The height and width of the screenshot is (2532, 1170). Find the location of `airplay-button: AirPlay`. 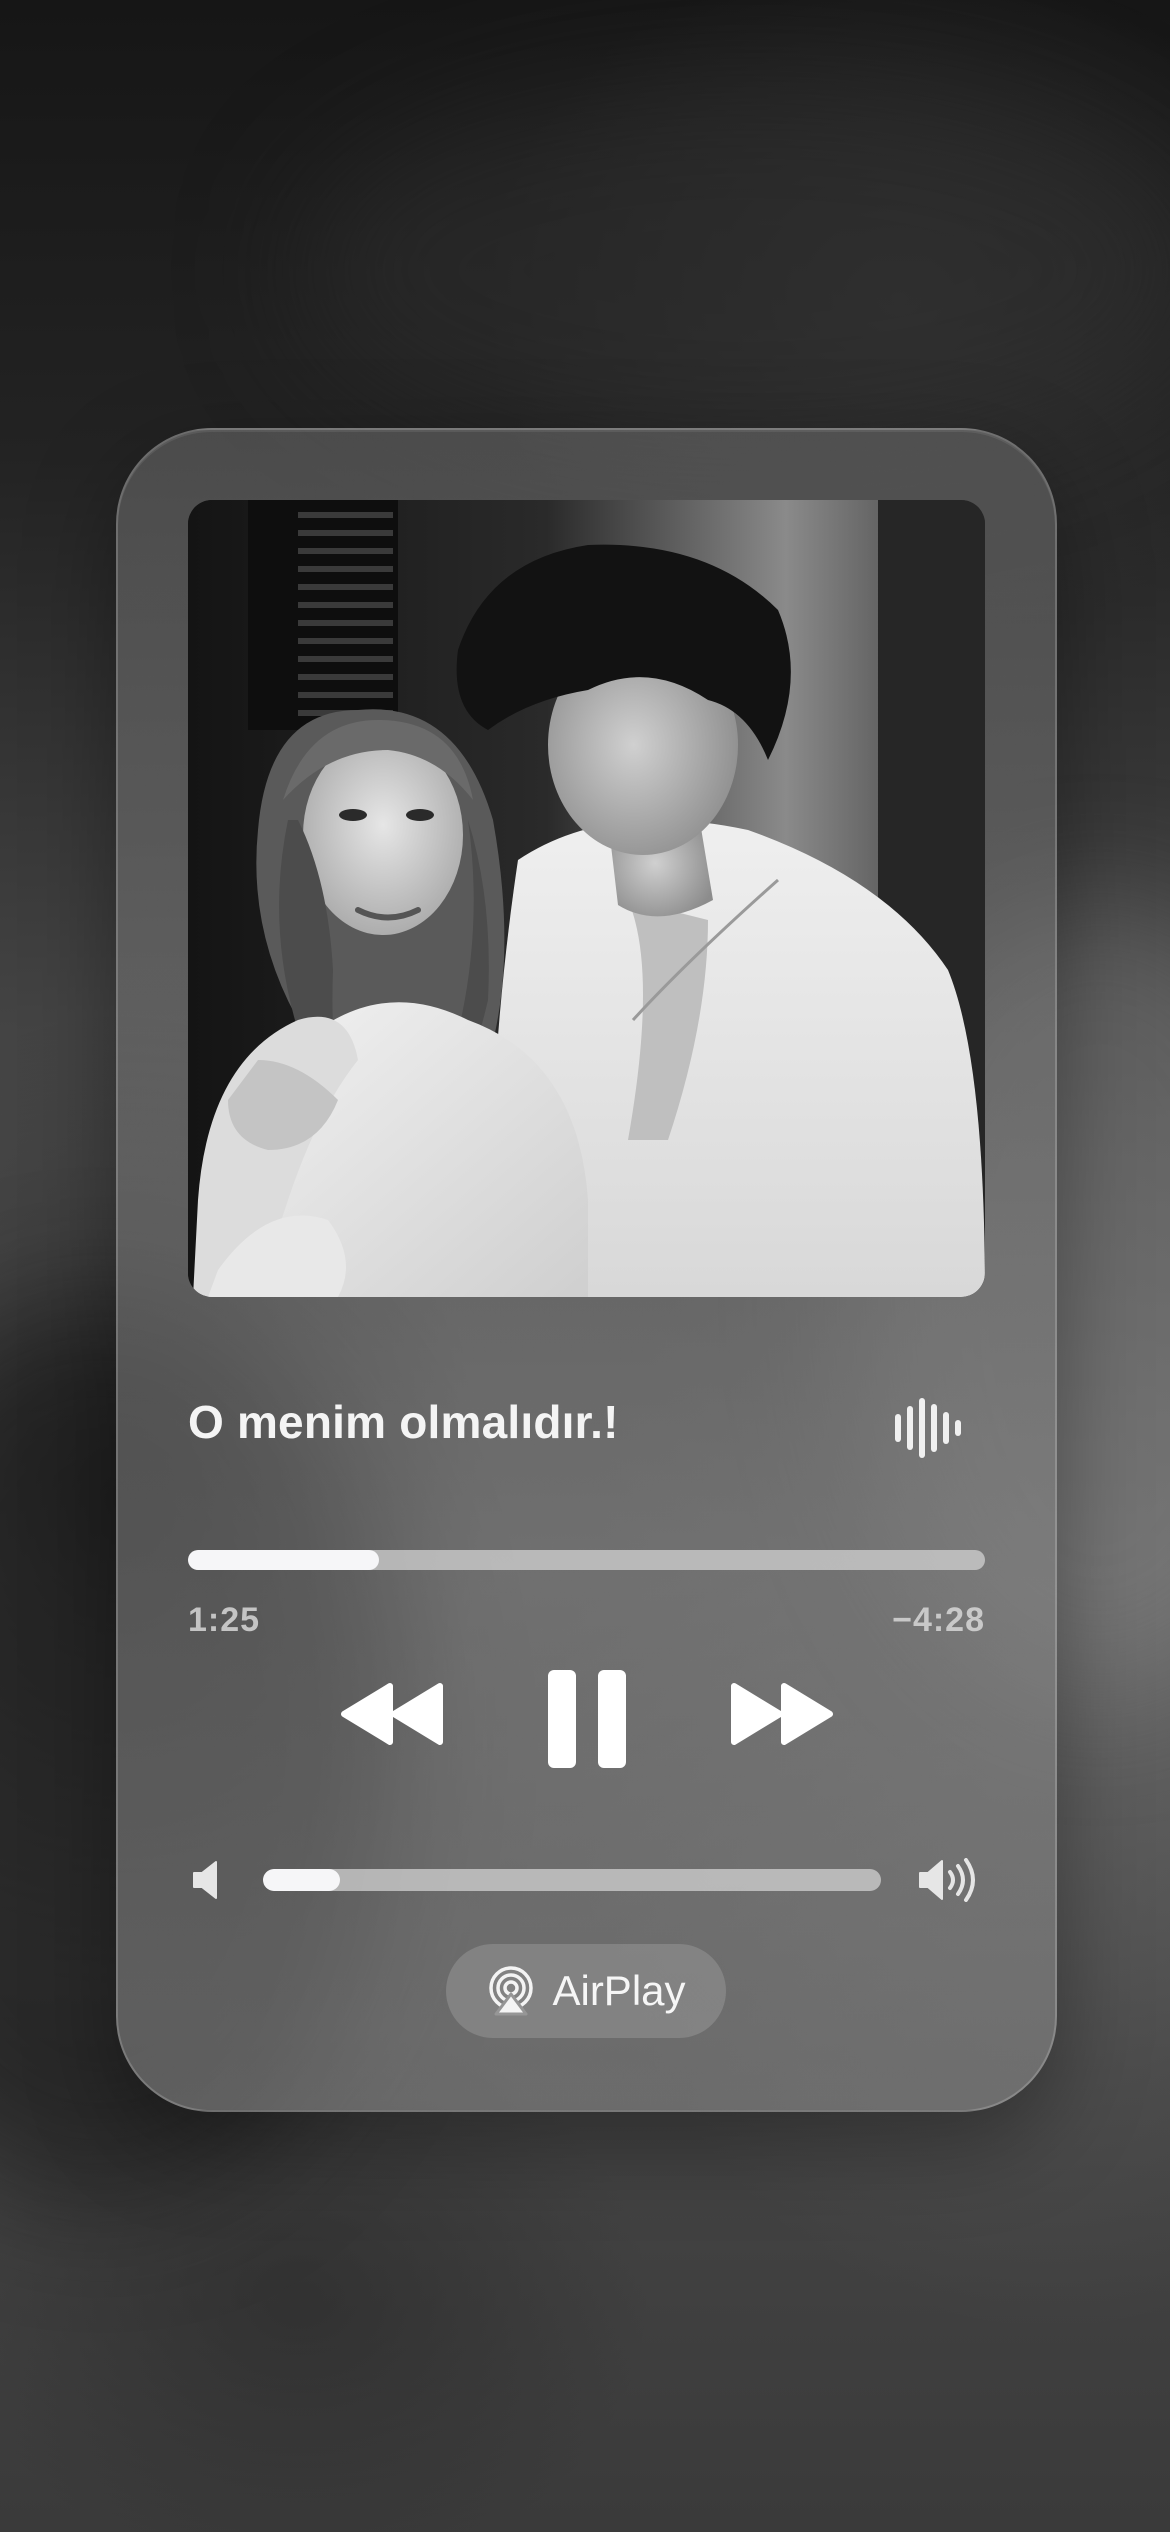

airplay-button: AirPlay is located at coordinates (586, 1991).